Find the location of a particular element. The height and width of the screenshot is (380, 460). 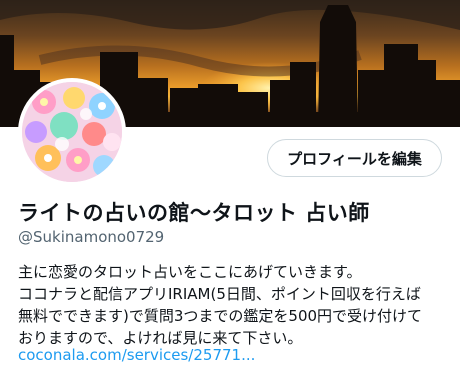

bio-line: ココナラと配信アプリIRIAM(5日間、ポイント回収を行えば is located at coordinates (219, 294).